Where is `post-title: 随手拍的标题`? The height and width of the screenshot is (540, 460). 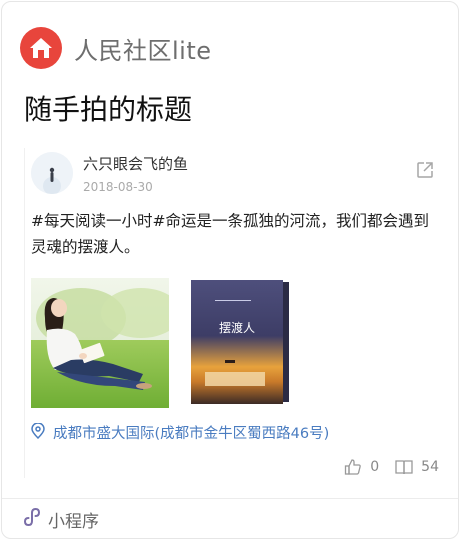 post-title: 随手拍的标题 is located at coordinates (108, 109).